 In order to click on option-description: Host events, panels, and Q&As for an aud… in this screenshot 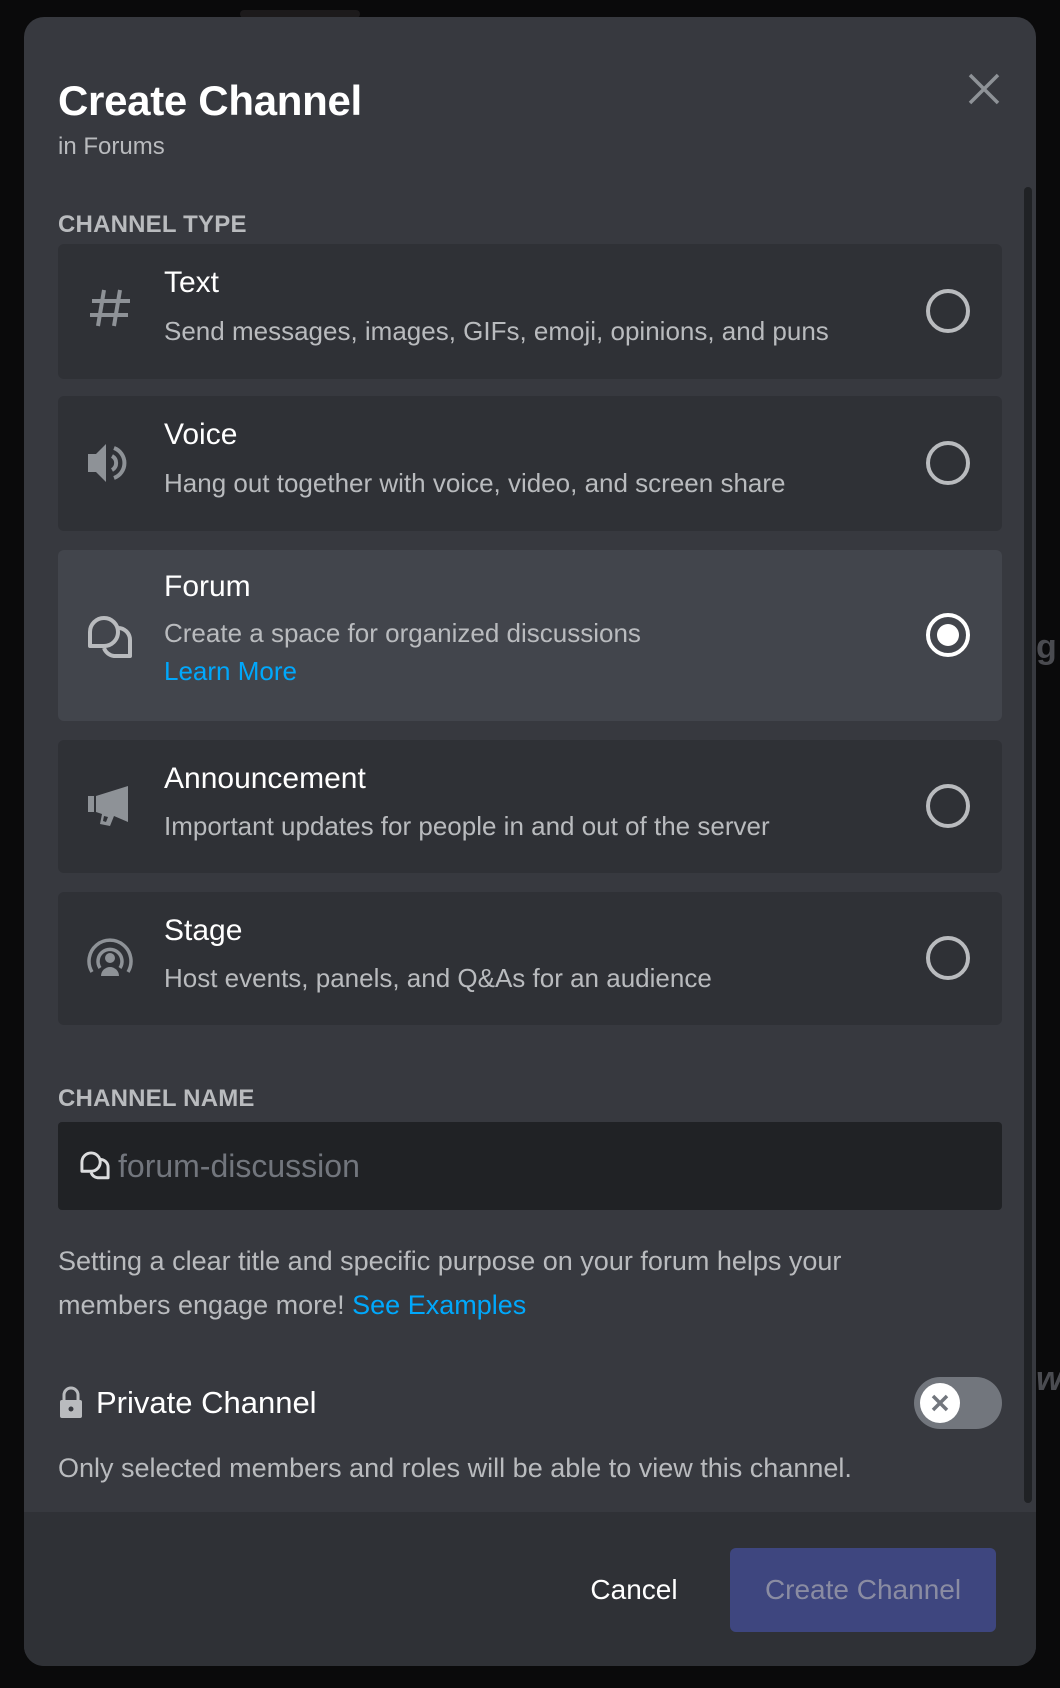, I will do `click(438, 978)`.